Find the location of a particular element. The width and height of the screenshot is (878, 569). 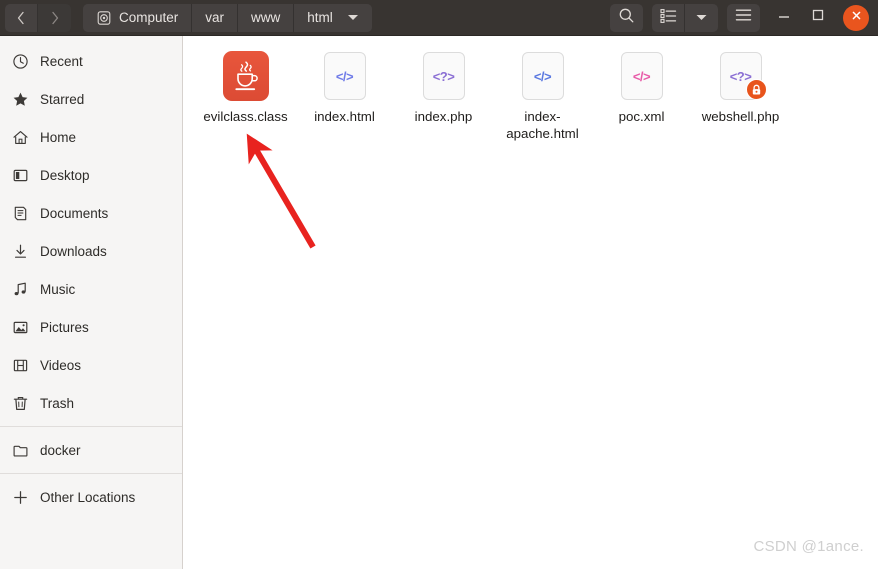

view-dropdown-button is located at coordinates (701, 17).